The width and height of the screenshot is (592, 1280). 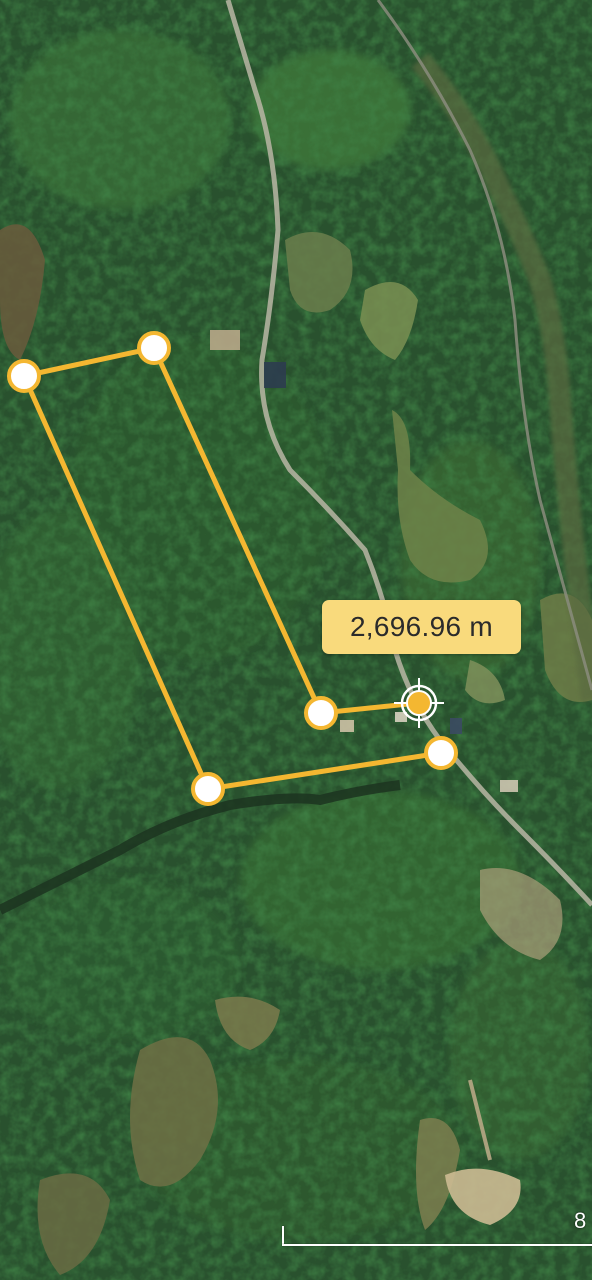 I want to click on scale-tick, so click(x=283, y=1236).